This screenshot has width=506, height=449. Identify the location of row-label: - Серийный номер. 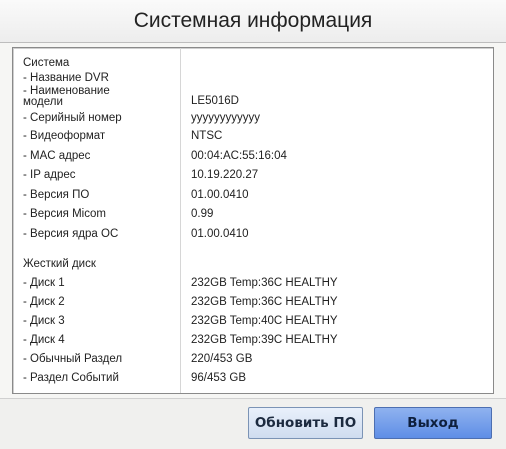
(72, 118).